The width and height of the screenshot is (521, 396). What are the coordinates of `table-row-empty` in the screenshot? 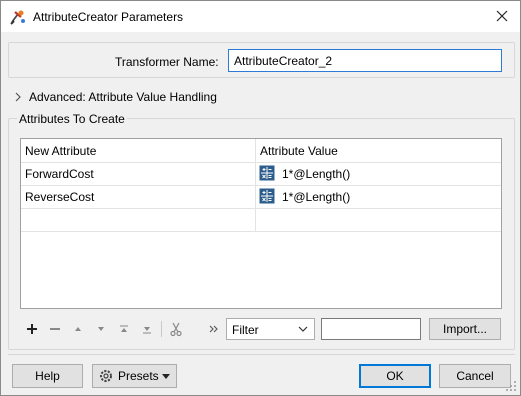 It's located at (261, 220).